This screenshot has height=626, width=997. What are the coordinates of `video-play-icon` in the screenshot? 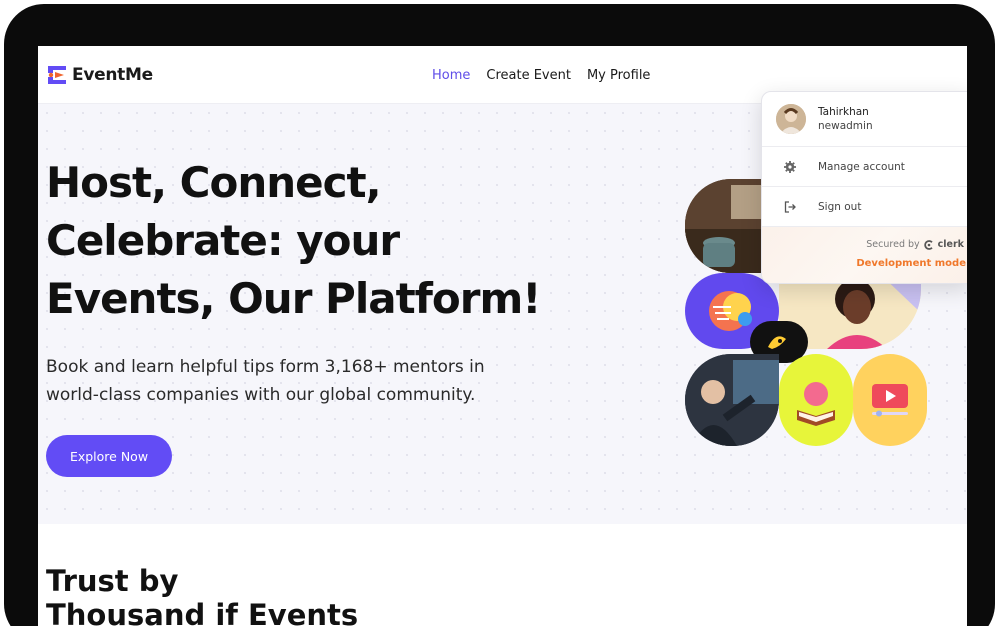 It's located at (890, 400).